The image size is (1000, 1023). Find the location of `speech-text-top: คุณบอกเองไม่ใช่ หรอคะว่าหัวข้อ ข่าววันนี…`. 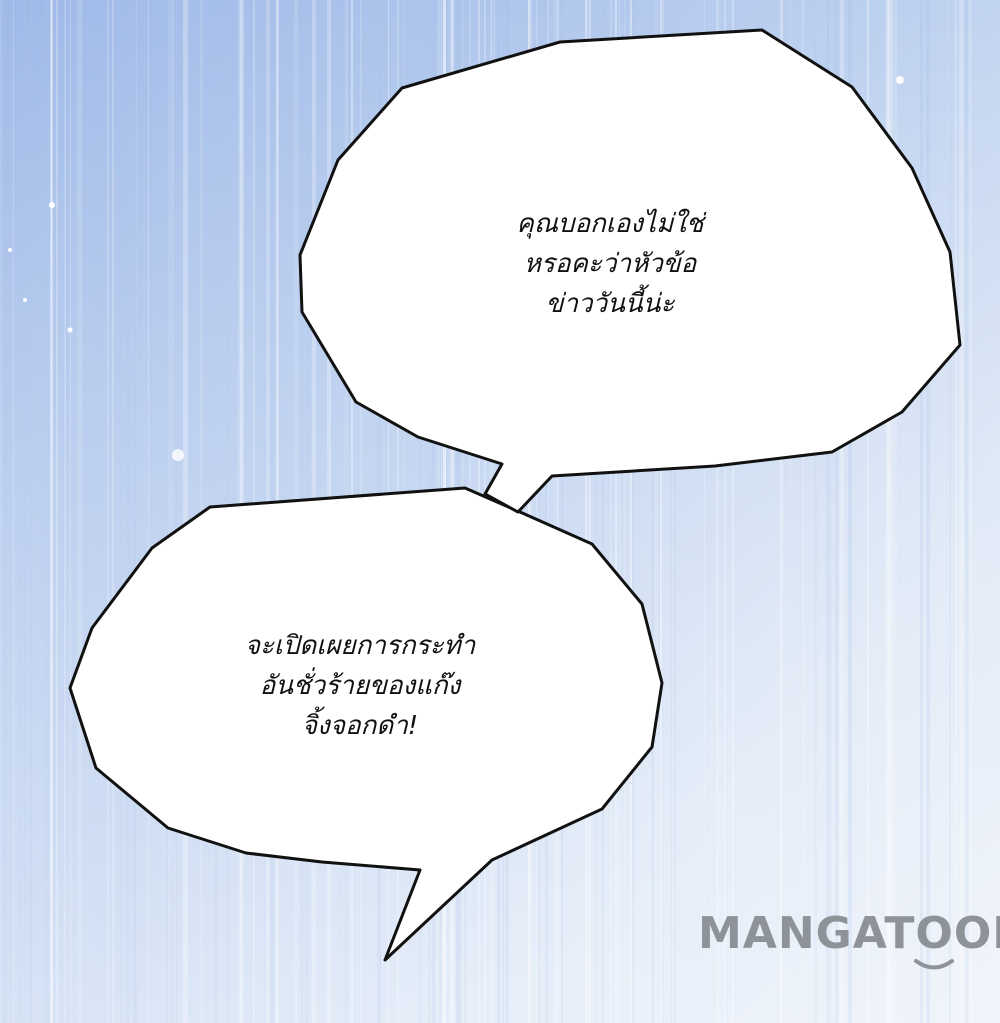

speech-text-top: คุณบอกเองไม่ใช่ หรอคะว่าหัวข้อ ข่าววันนี… is located at coordinates (610, 264).